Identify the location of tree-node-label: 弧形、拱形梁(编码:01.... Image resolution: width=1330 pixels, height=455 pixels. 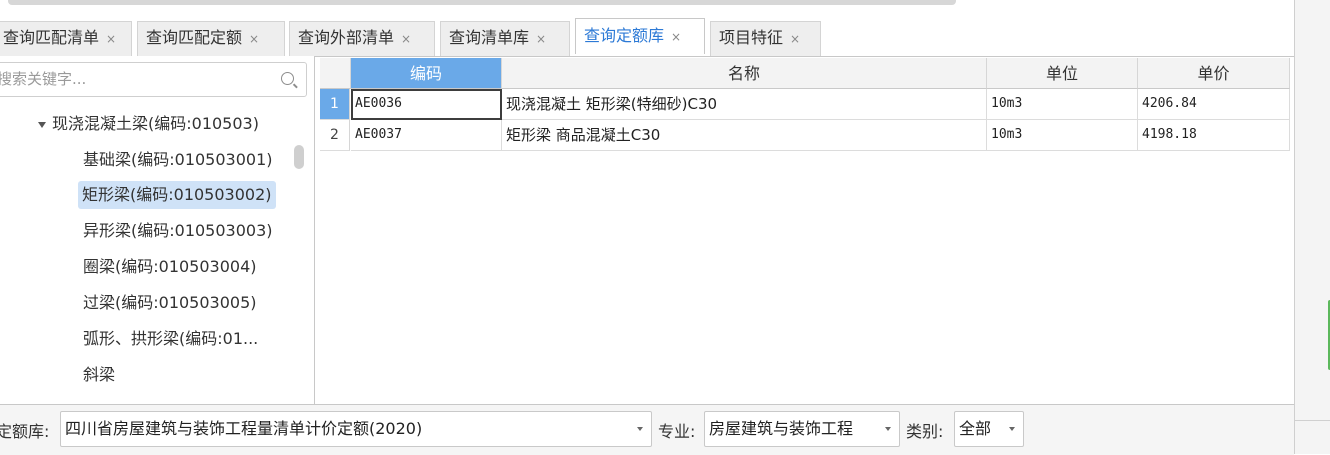
(171, 338).